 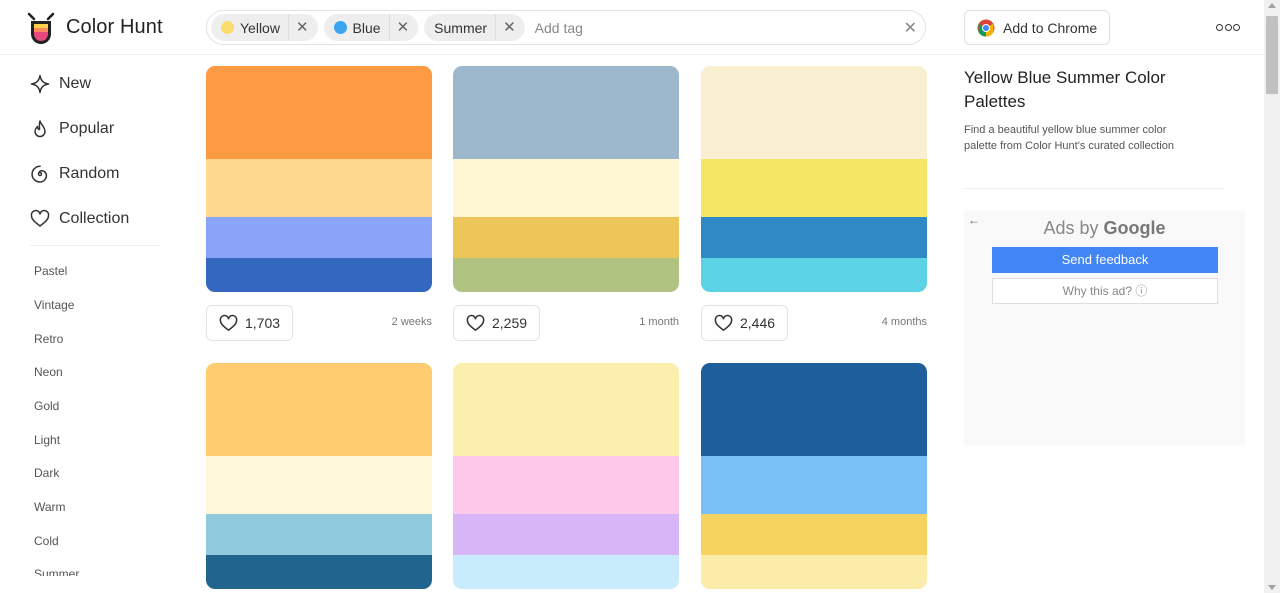 I want to click on sidebar-item-label: Popular, so click(x=87, y=128).